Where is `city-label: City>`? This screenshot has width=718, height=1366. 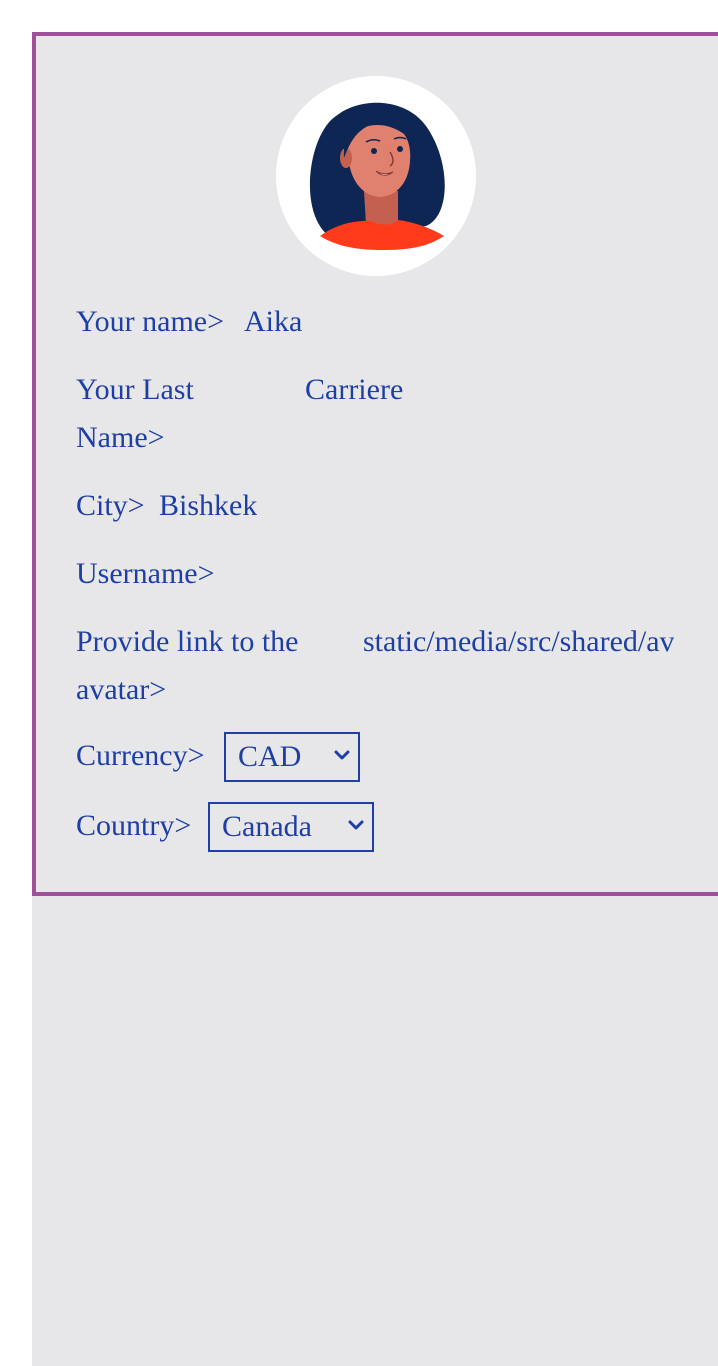
city-label: City> is located at coordinates (110, 505).